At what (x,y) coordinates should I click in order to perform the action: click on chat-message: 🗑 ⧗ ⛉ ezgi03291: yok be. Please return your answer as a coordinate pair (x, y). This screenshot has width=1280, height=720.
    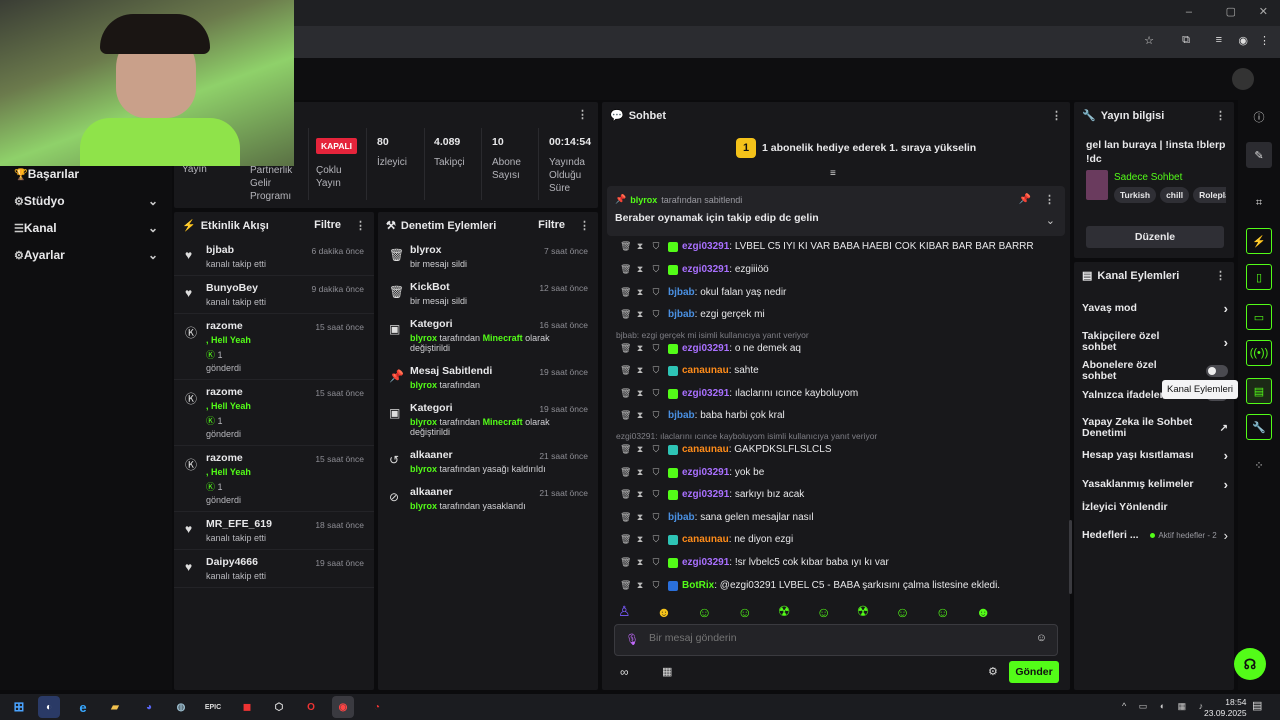
    Looking at the image, I should click on (692, 472).